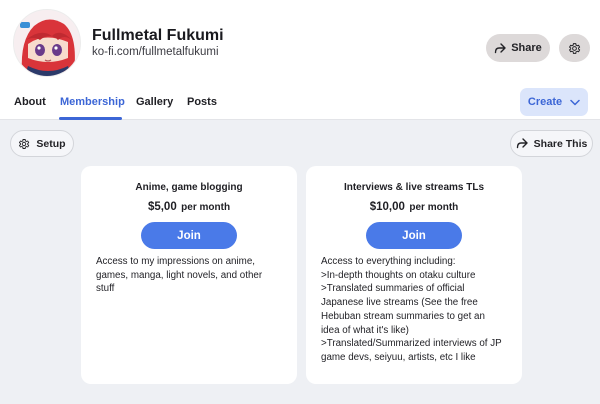 This screenshot has height=404, width=600. What do you see at coordinates (526, 48) in the screenshot?
I see `share-label: Share` at bounding box center [526, 48].